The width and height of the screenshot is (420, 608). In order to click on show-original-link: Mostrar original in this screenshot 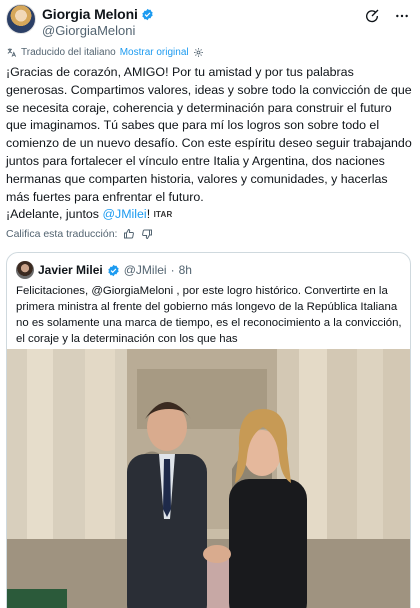, I will do `click(154, 52)`.